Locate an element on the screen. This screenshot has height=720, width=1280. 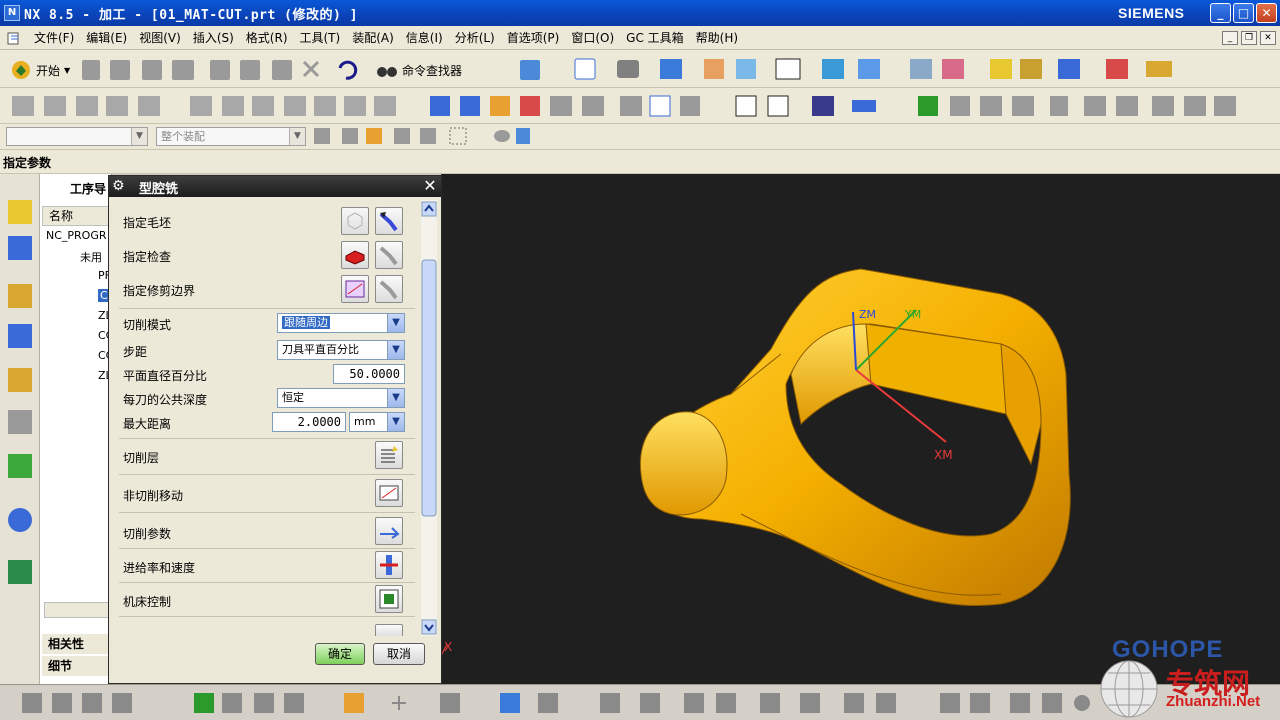
context-strip: 指定参数 is located at coordinates (640, 162).